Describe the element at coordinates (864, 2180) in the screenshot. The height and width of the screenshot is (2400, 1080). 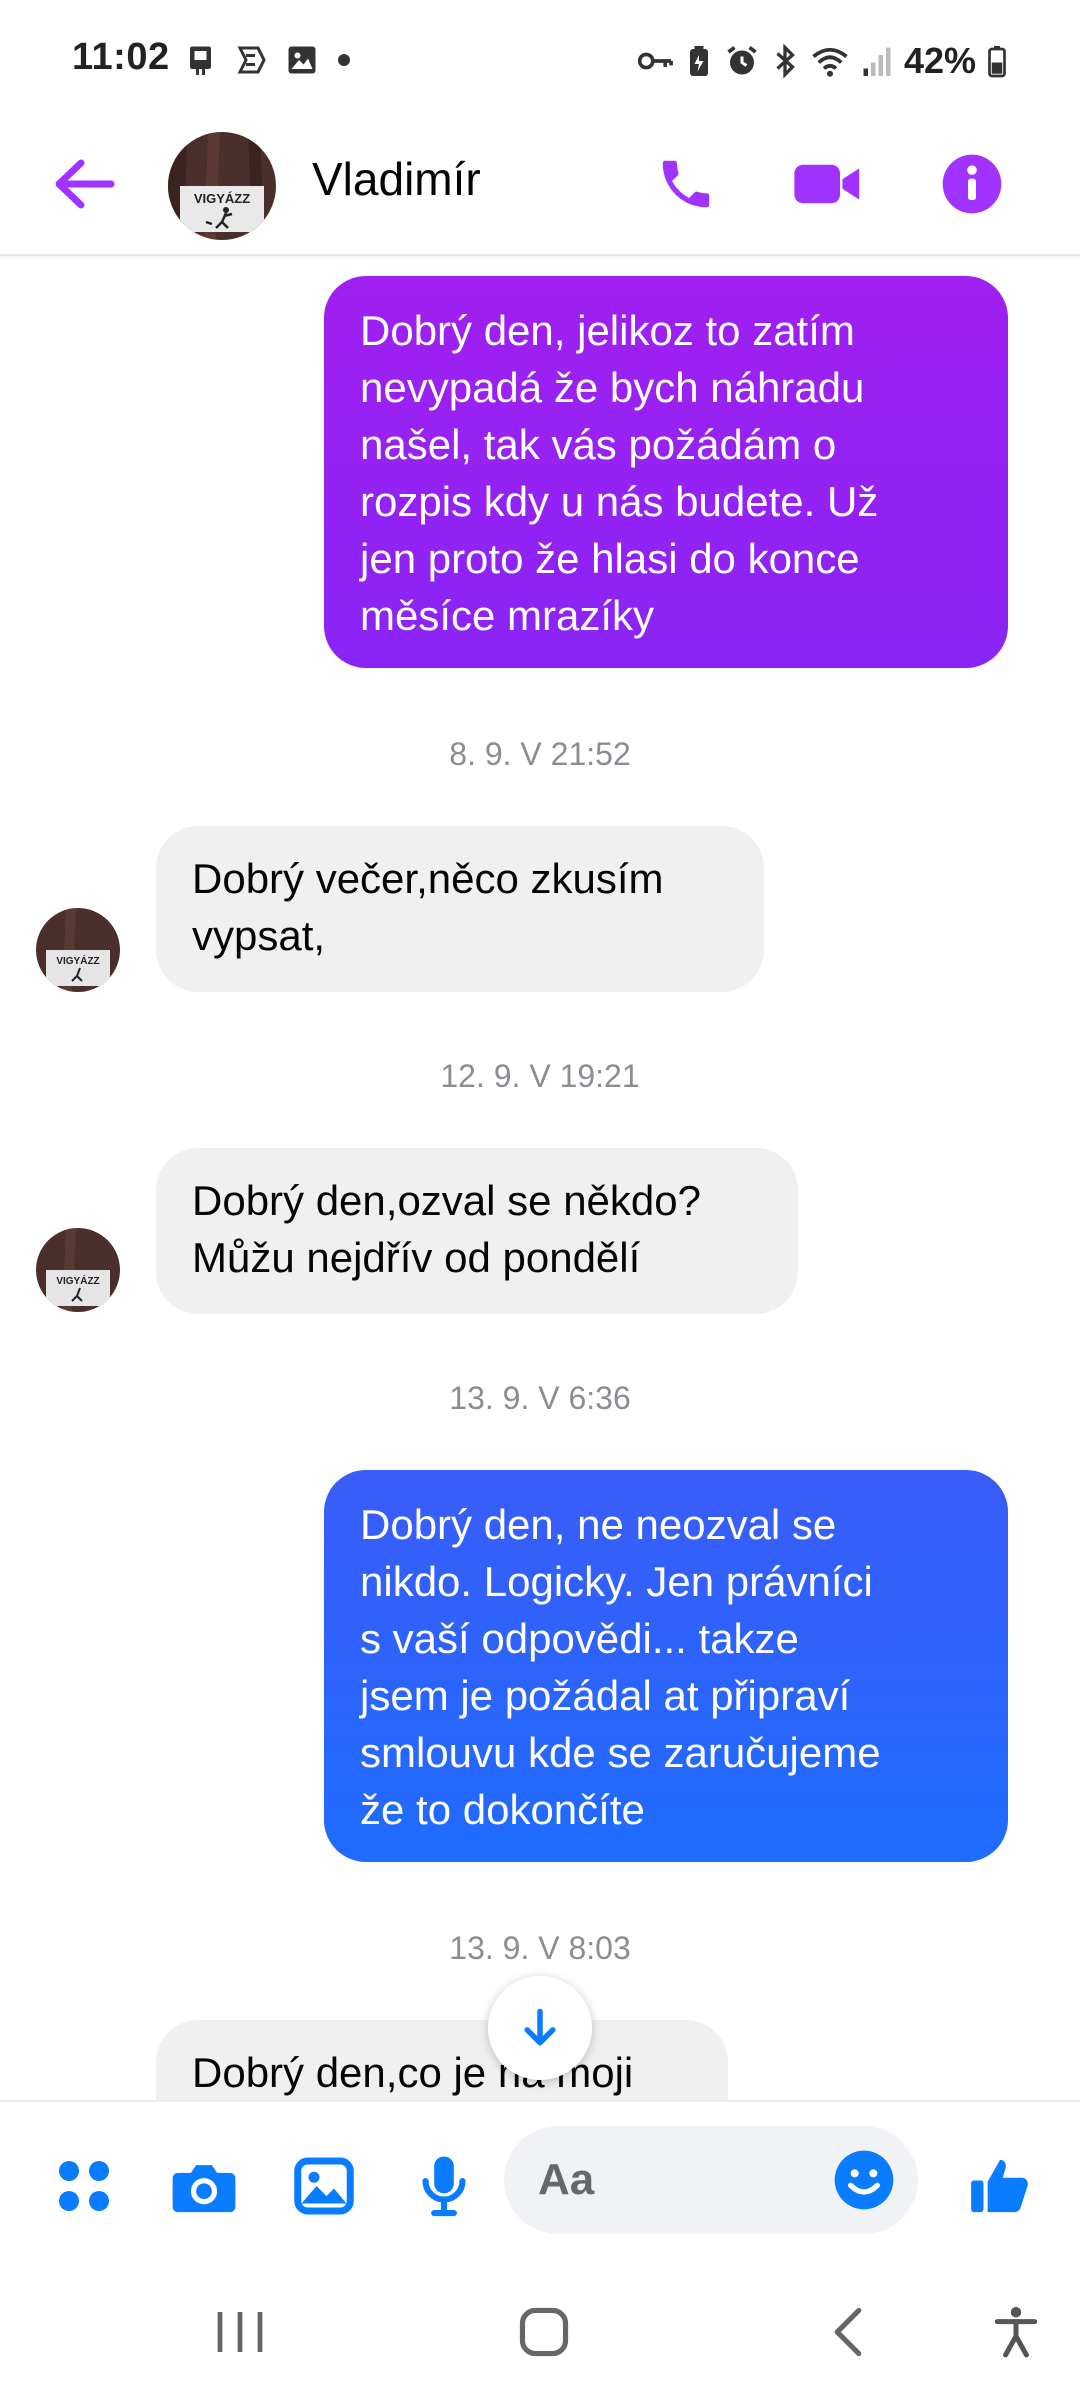
I see `emoji-icon` at that location.